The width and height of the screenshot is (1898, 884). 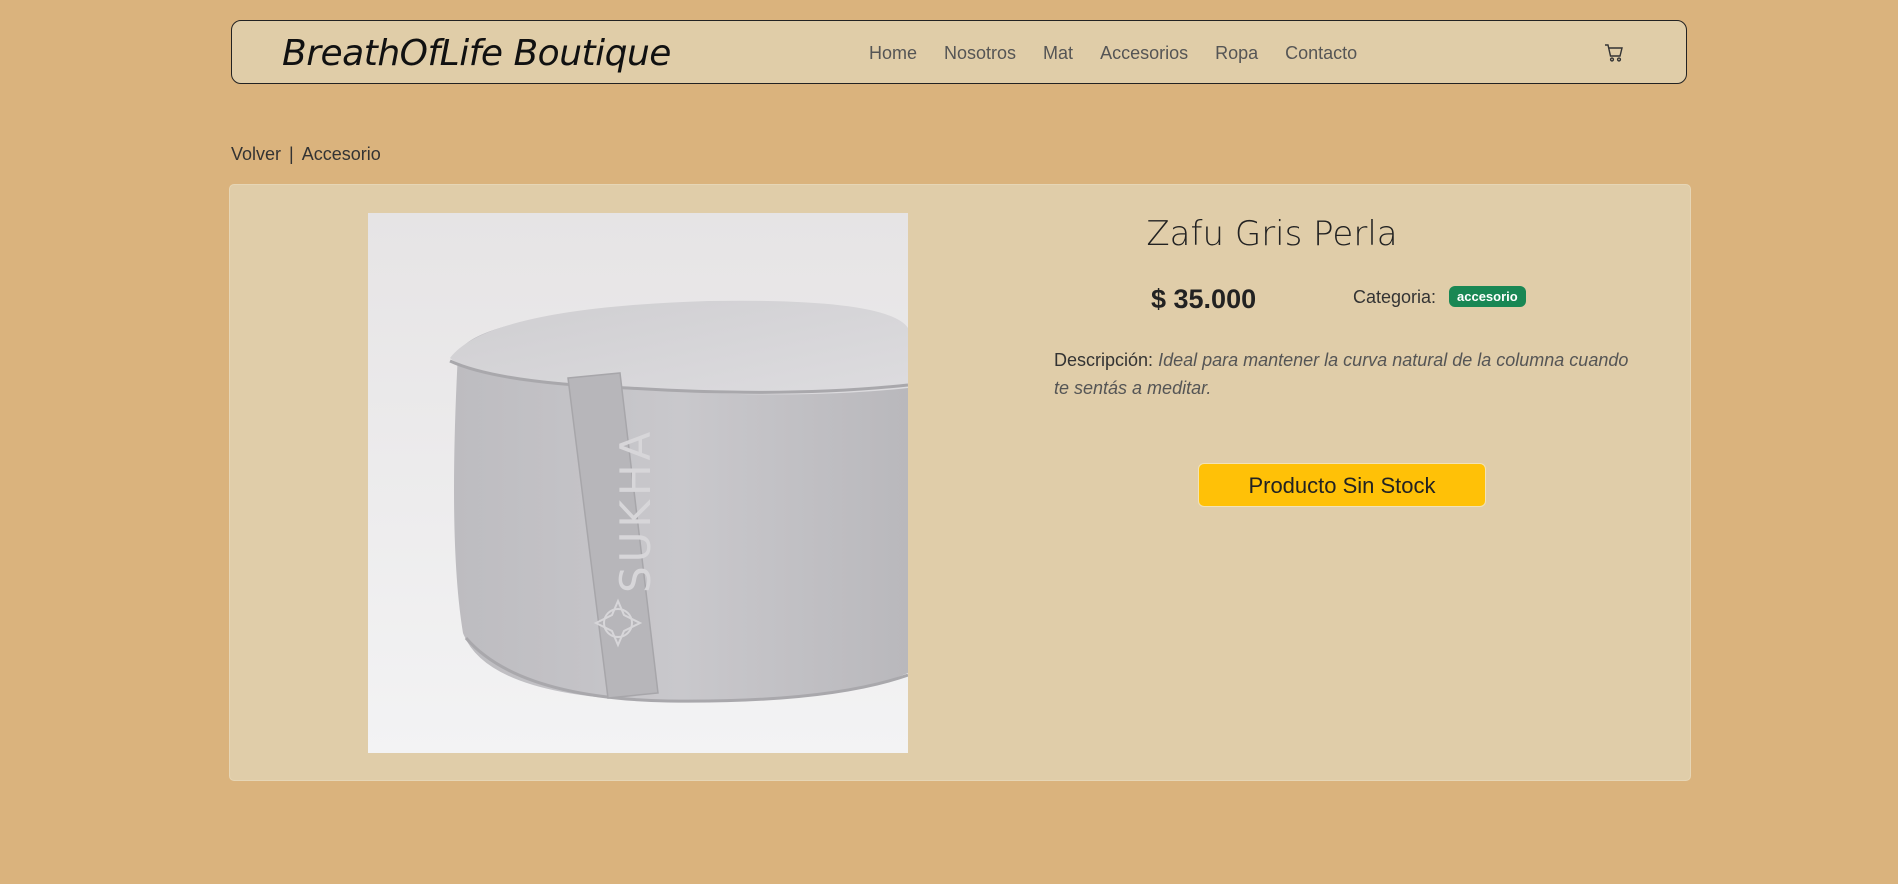 What do you see at coordinates (1487, 296) in the screenshot?
I see `category-badge: accesorio` at bounding box center [1487, 296].